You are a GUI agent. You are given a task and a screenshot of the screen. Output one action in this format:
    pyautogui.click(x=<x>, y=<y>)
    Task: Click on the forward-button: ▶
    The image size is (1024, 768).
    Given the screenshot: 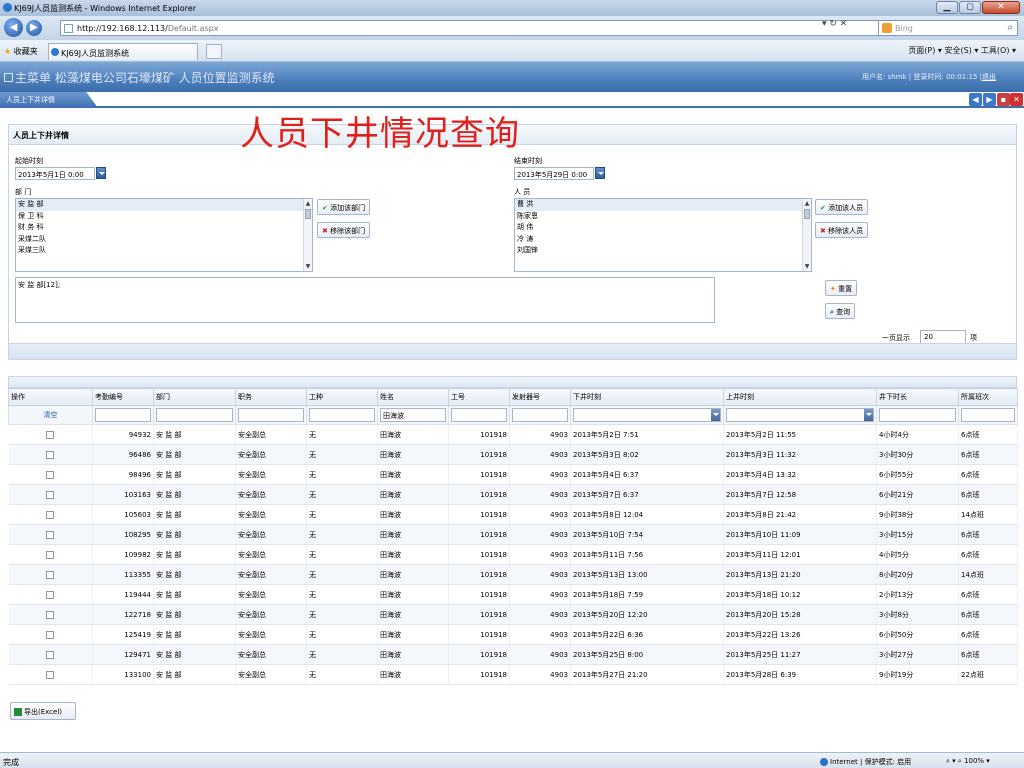 What is the action you would take?
    pyautogui.click(x=34, y=28)
    